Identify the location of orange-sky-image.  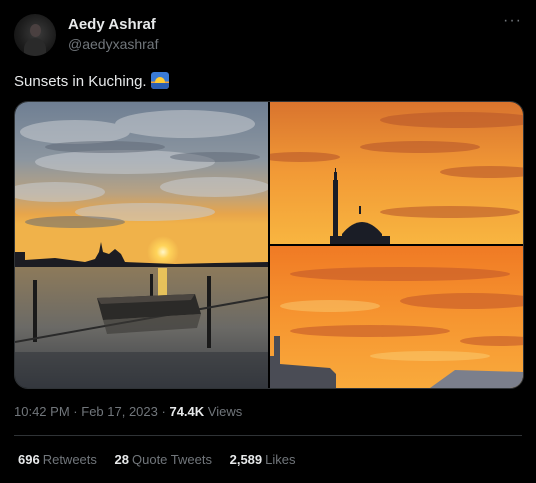
(396, 317).